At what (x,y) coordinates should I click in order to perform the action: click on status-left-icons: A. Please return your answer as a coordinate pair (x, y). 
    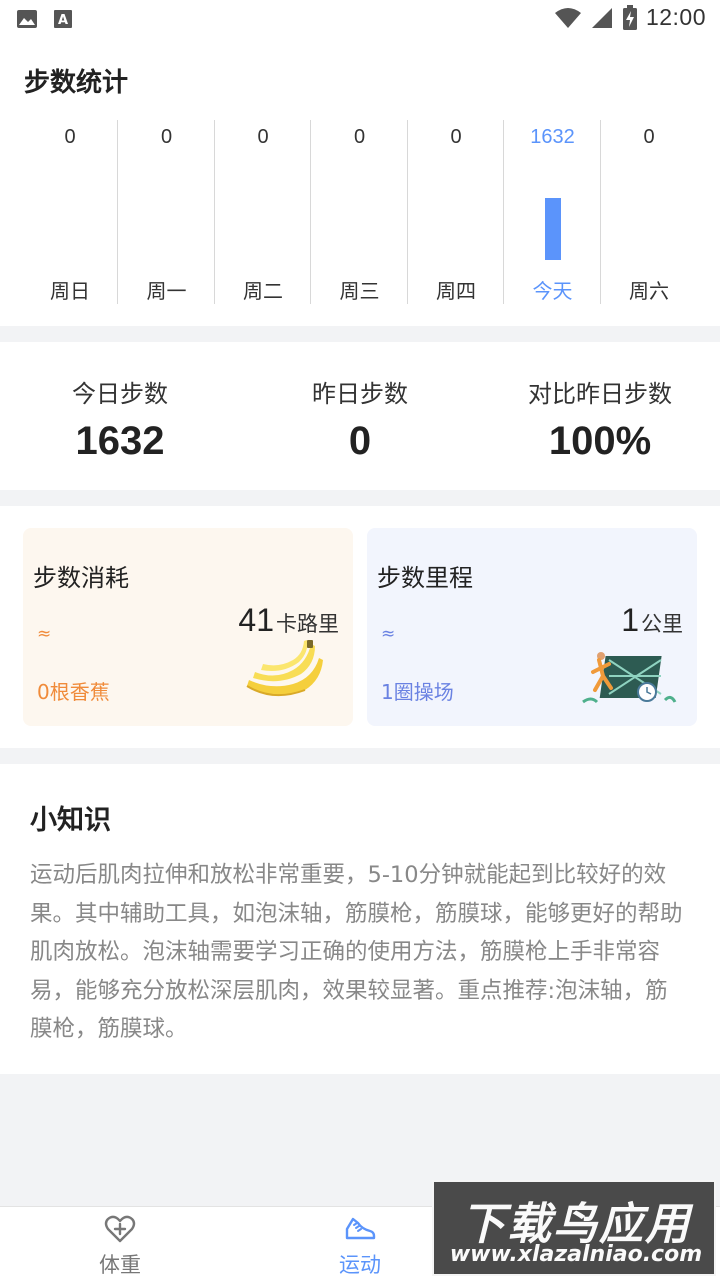
    Looking at the image, I should click on (45, 19).